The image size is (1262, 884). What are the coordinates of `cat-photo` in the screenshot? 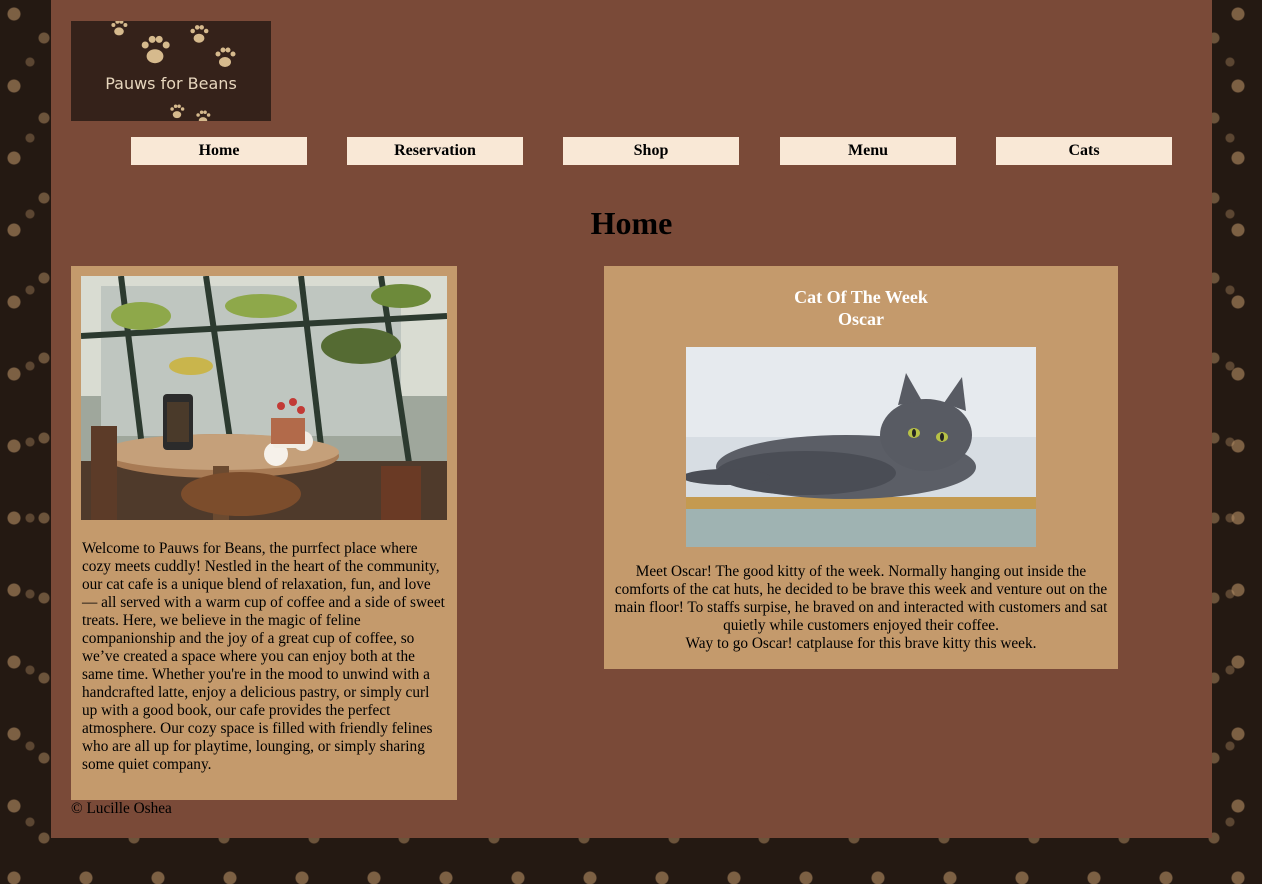 It's located at (861, 447).